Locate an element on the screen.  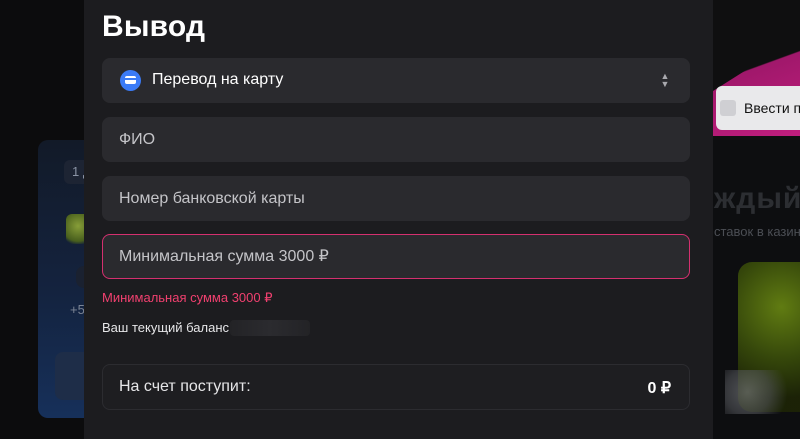
payout-total-box: На счет поступит: 0 ₽ is located at coordinates (396, 387).